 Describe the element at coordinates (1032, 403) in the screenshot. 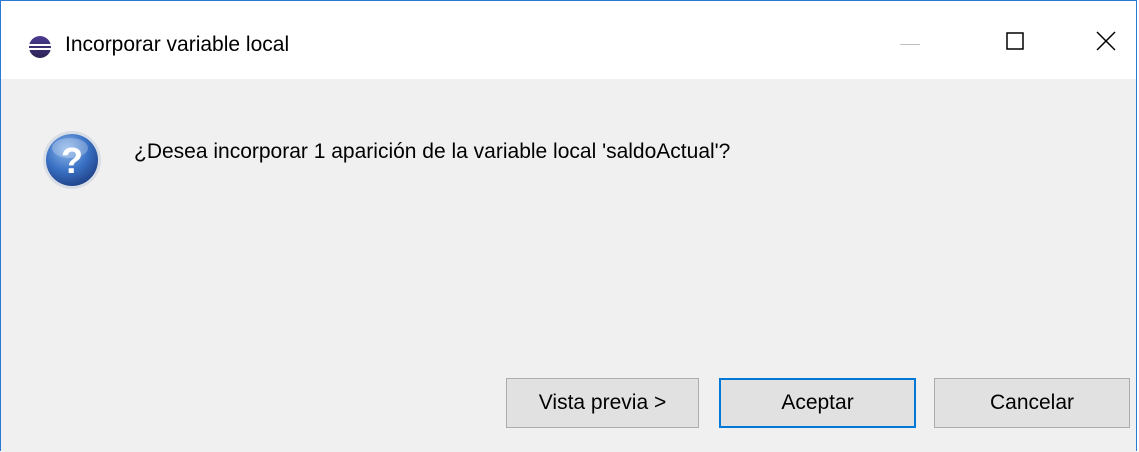

I see `cancel-button: Cancelar` at that location.